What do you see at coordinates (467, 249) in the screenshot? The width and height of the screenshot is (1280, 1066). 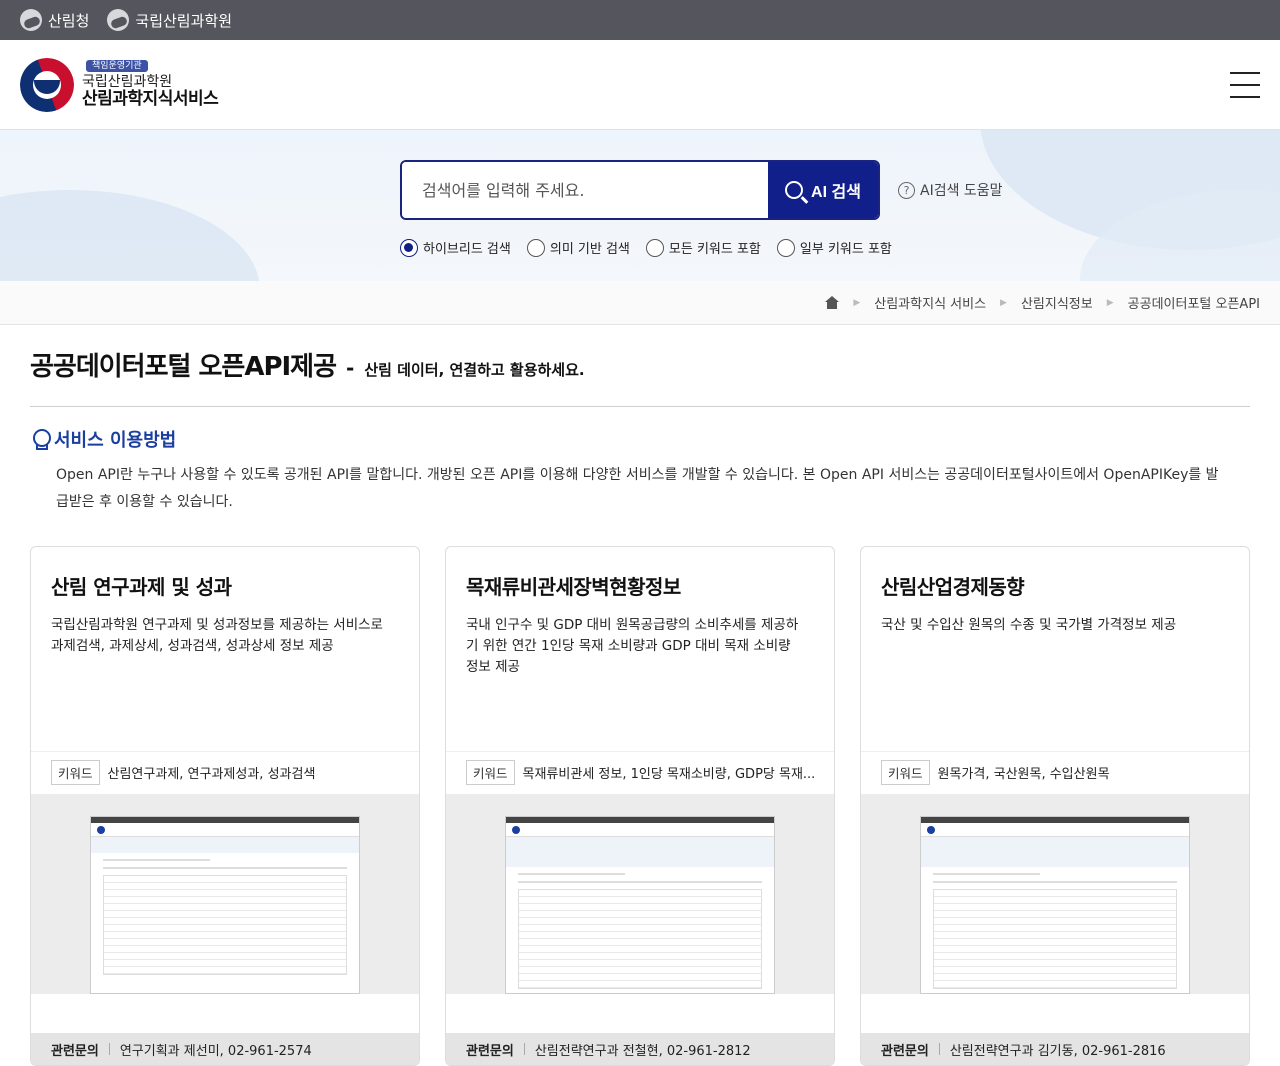 I see `radio-label: 하이브리드 검색` at bounding box center [467, 249].